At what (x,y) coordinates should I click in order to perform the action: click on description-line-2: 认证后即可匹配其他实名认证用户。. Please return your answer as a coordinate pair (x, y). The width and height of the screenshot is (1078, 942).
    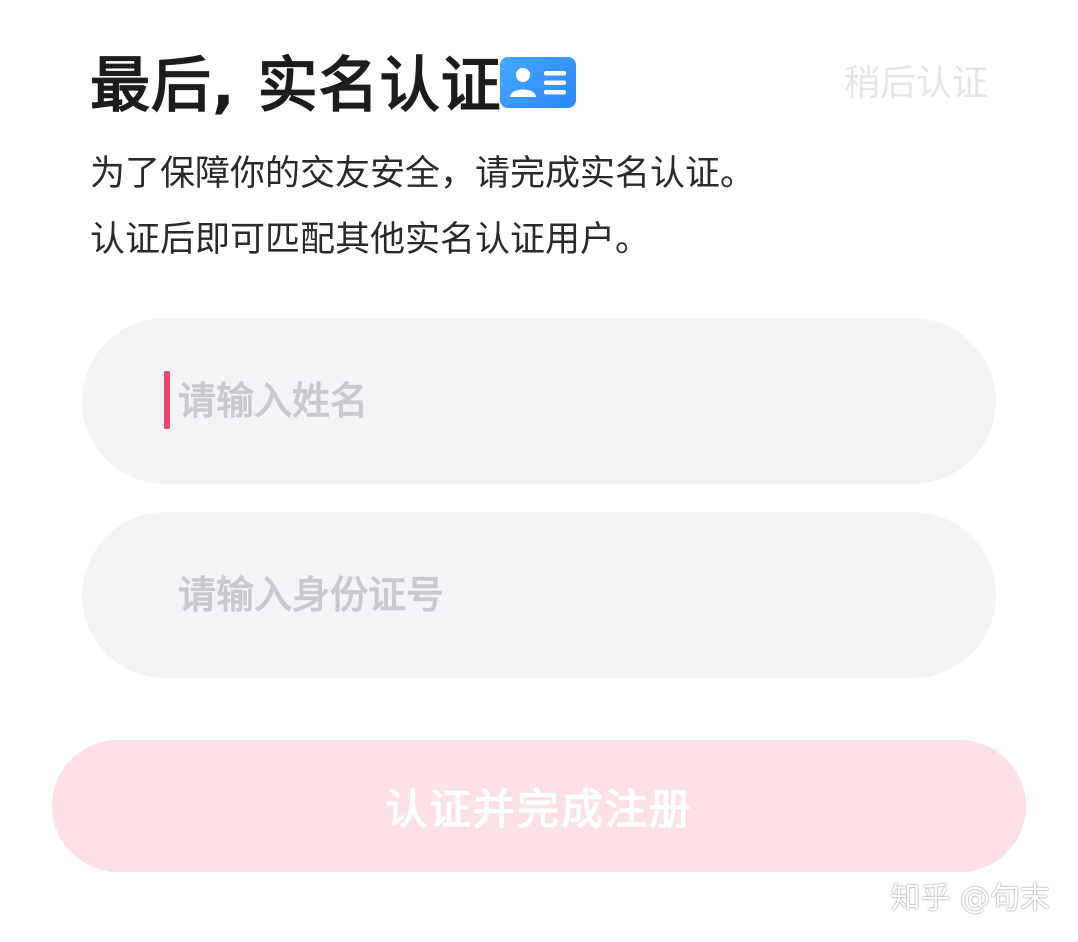
    Looking at the image, I should click on (370, 240).